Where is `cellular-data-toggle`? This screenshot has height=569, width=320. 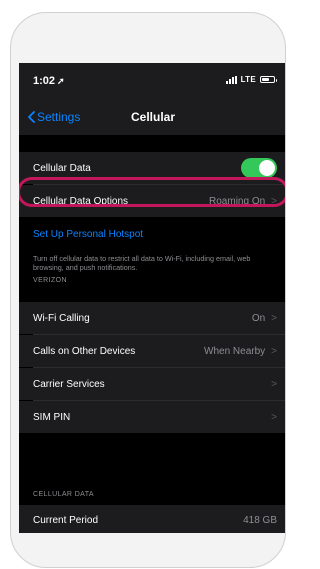
cellular-data-toggle is located at coordinates (259, 168).